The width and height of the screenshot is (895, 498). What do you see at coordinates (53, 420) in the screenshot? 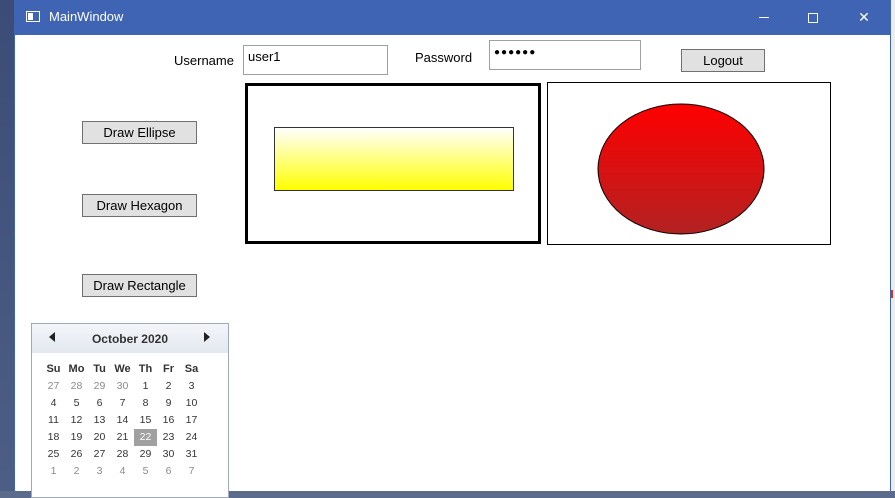
I see `calendar-day: 11` at bounding box center [53, 420].